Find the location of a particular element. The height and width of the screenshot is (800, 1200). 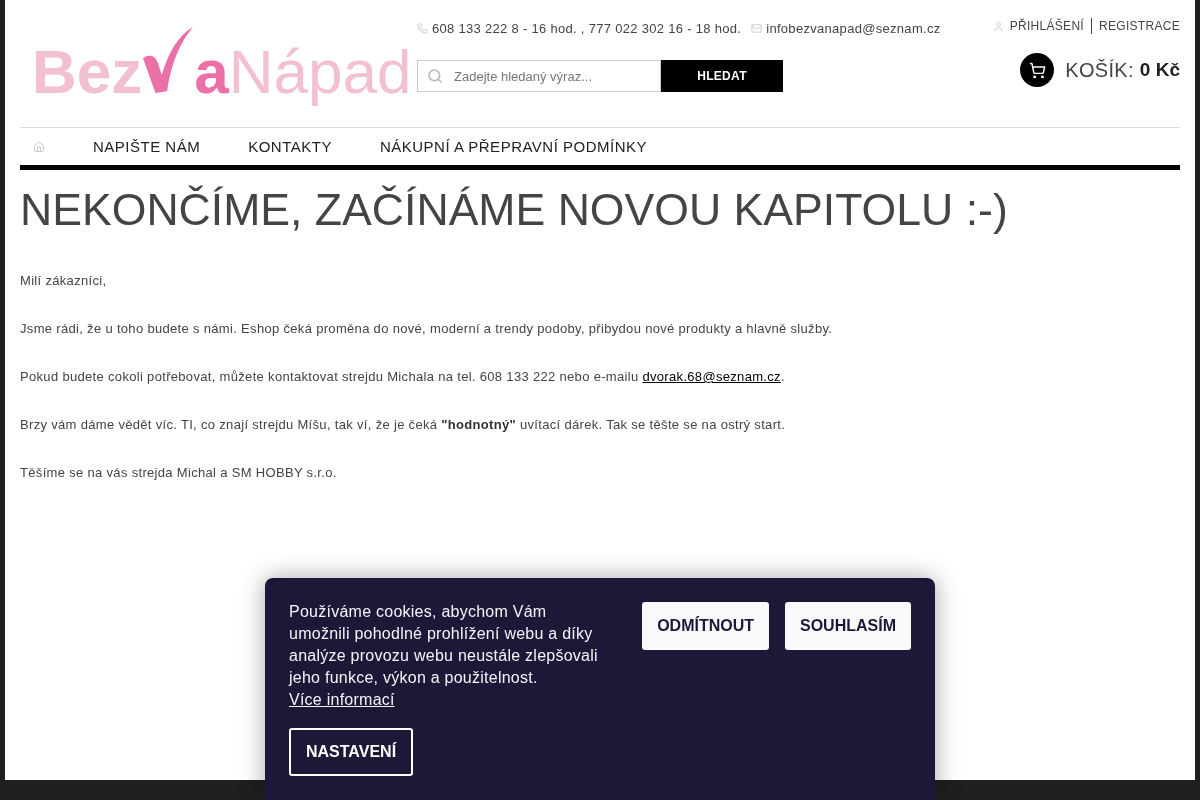

email-address: infobezvanapad@seznam.cz is located at coordinates (853, 28).